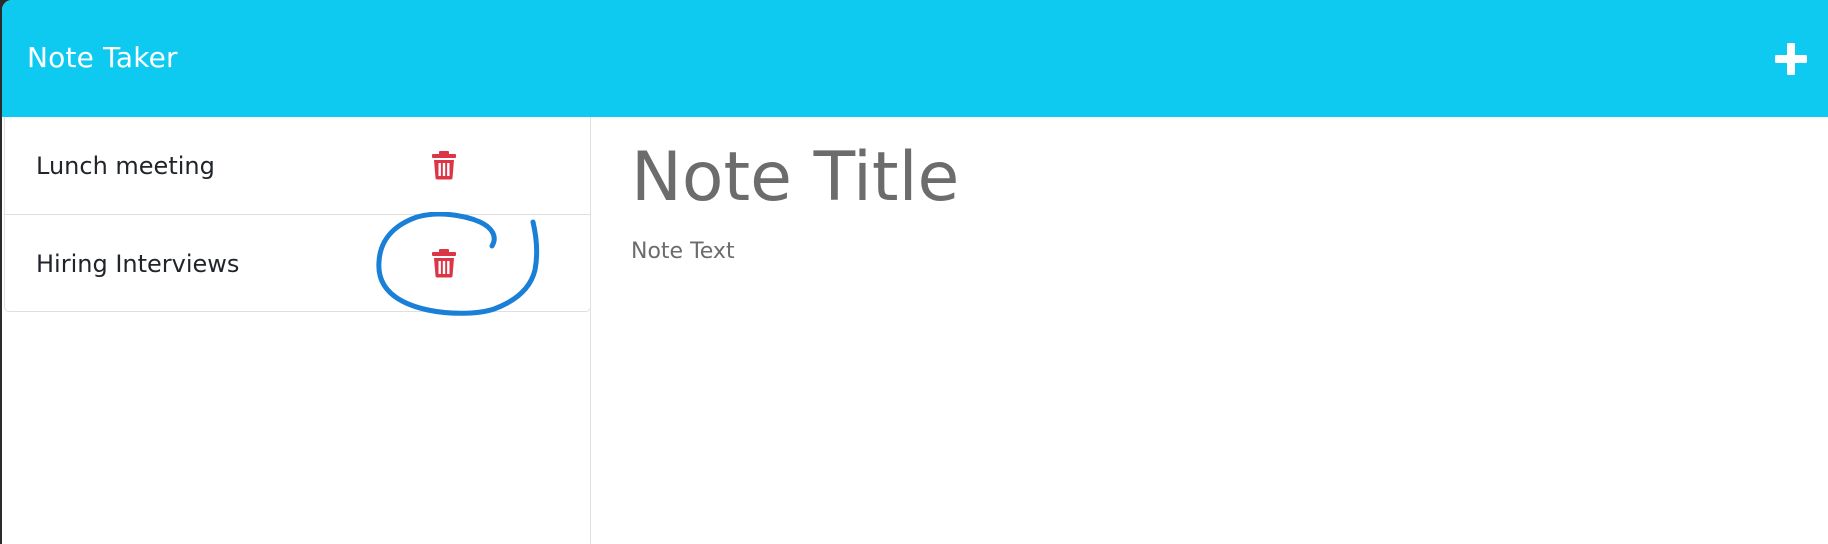 Image resolution: width=1828 pixels, height=544 pixels. What do you see at coordinates (102, 58) in the screenshot?
I see `app-brand: Note Taker` at bounding box center [102, 58].